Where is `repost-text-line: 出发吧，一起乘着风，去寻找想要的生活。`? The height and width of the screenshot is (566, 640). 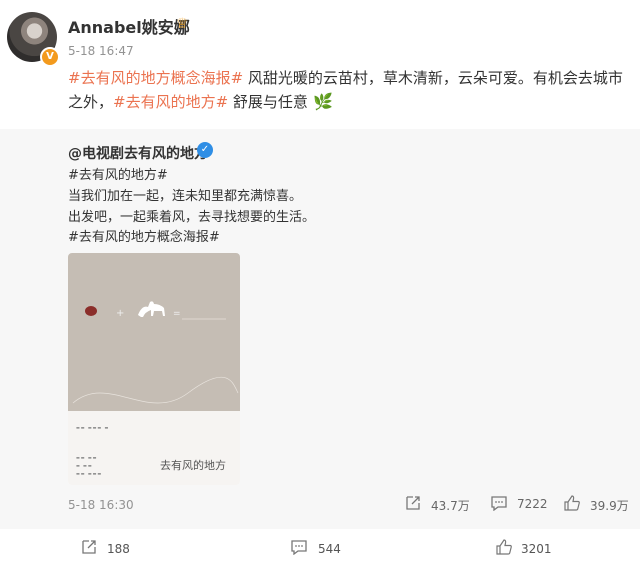 repost-text-line: 出发吧，一起乘着风，去寻找想要的生活。 is located at coordinates (192, 217).